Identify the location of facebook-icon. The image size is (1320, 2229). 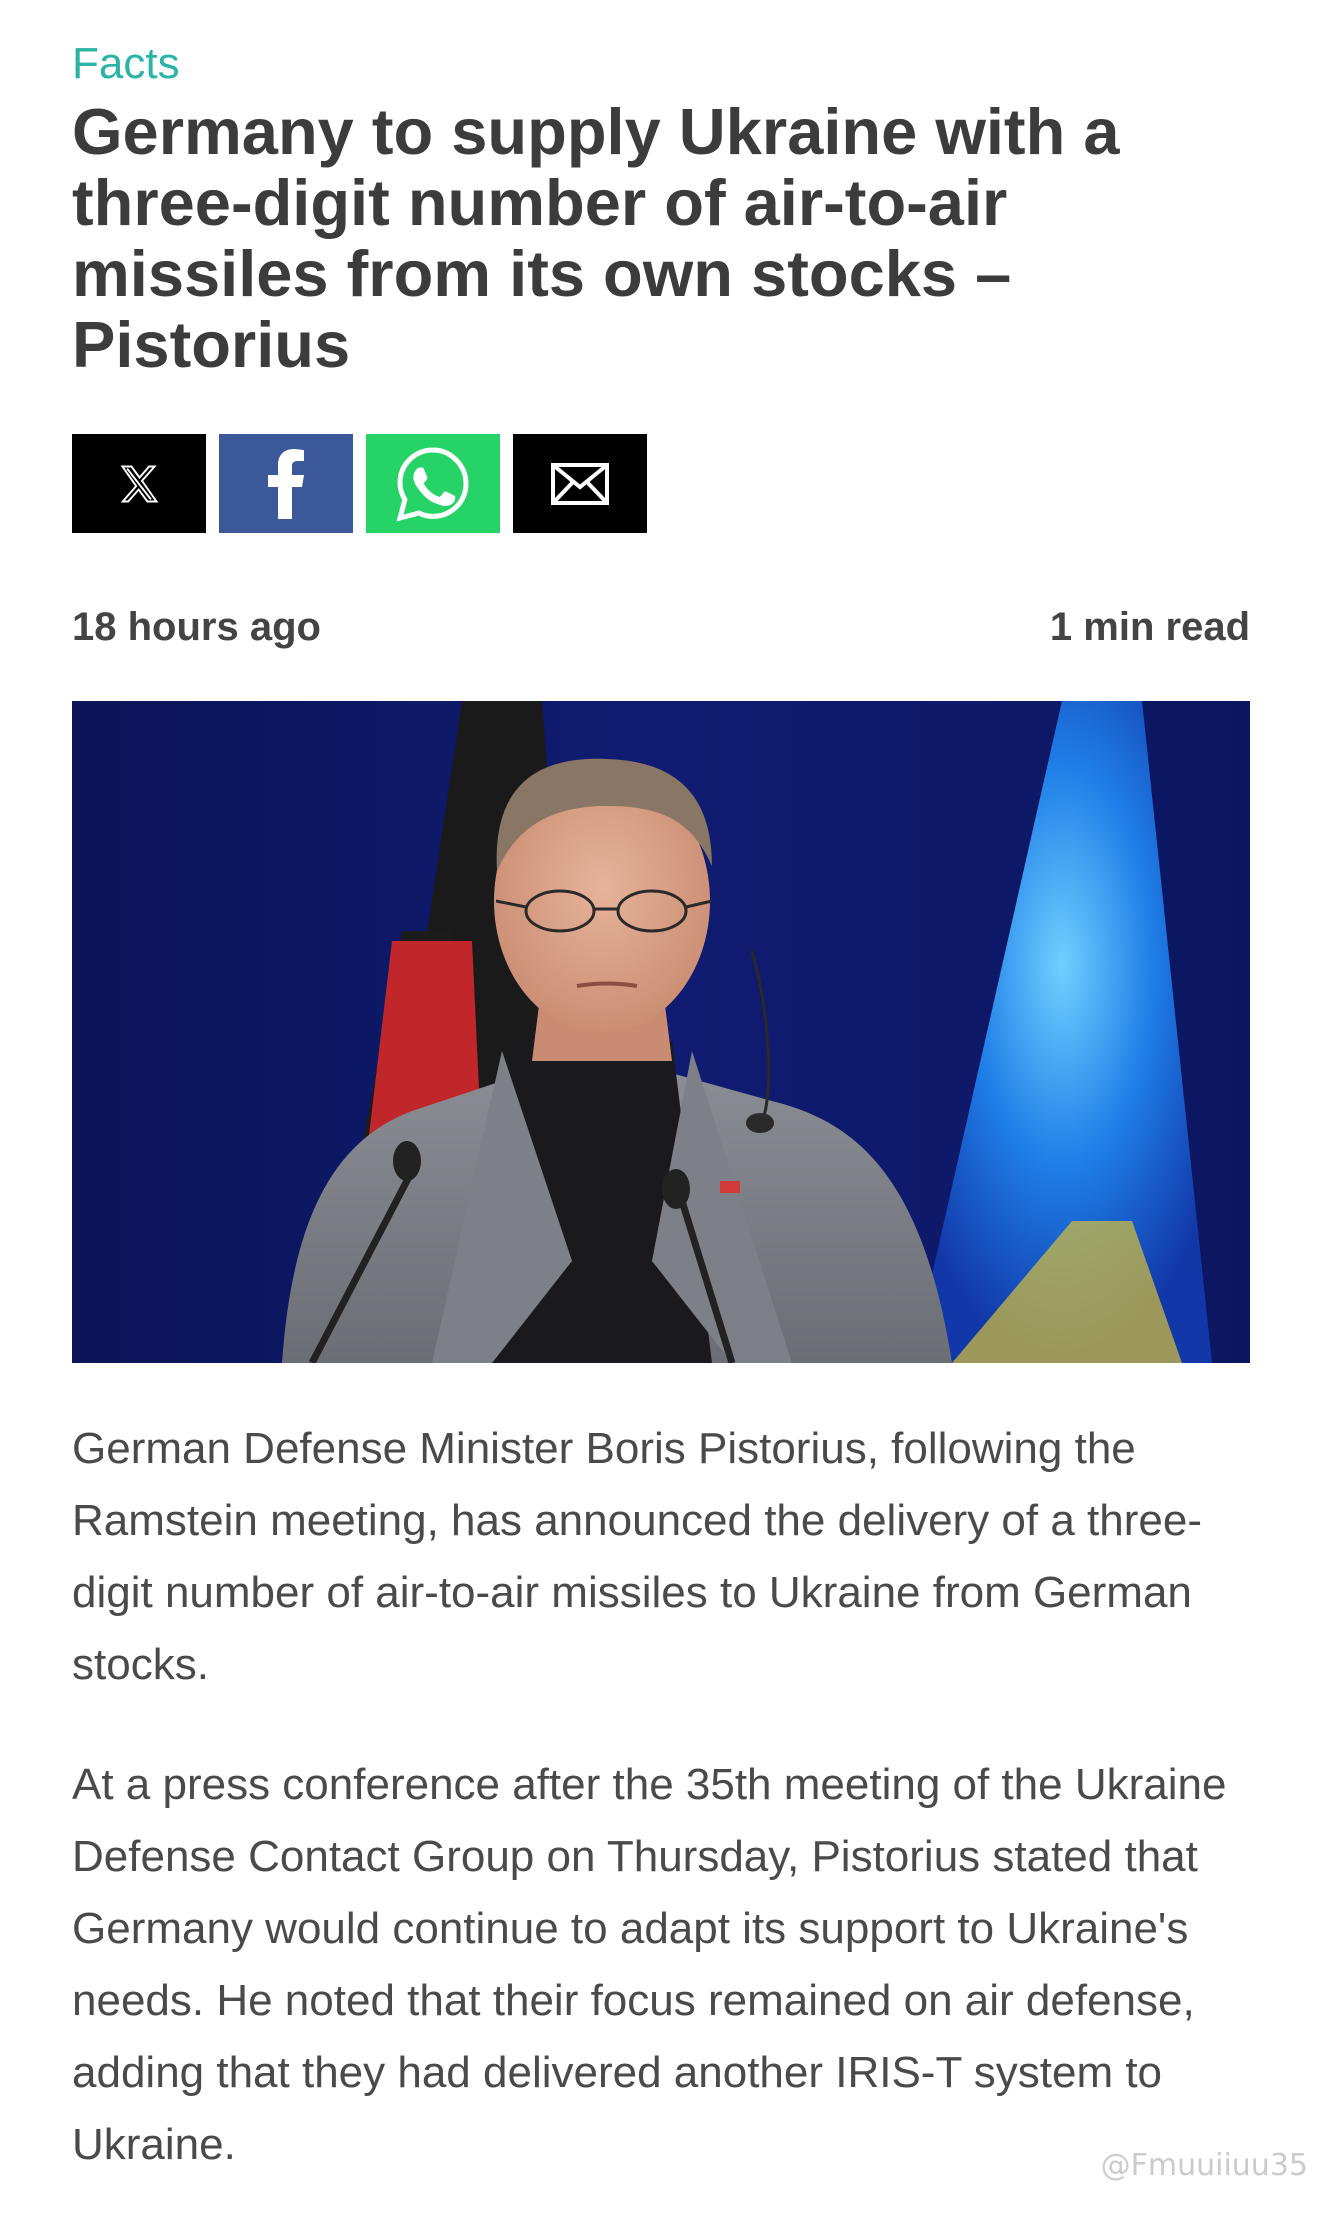
(286, 483).